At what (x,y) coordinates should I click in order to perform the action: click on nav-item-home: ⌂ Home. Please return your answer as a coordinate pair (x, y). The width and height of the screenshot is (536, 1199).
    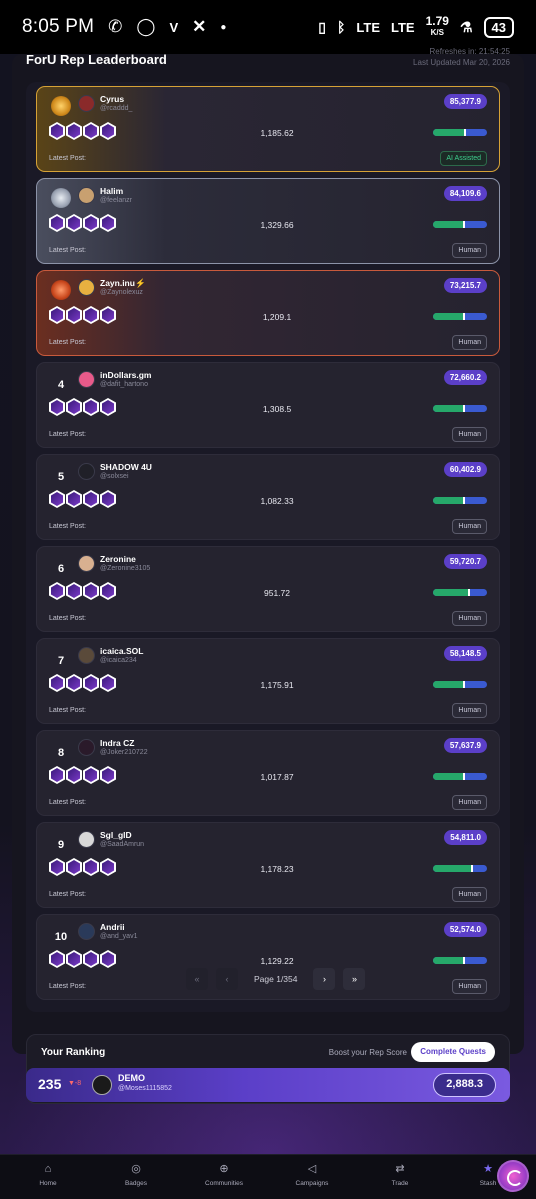
    Looking at the image, I should click on (48, 1175).